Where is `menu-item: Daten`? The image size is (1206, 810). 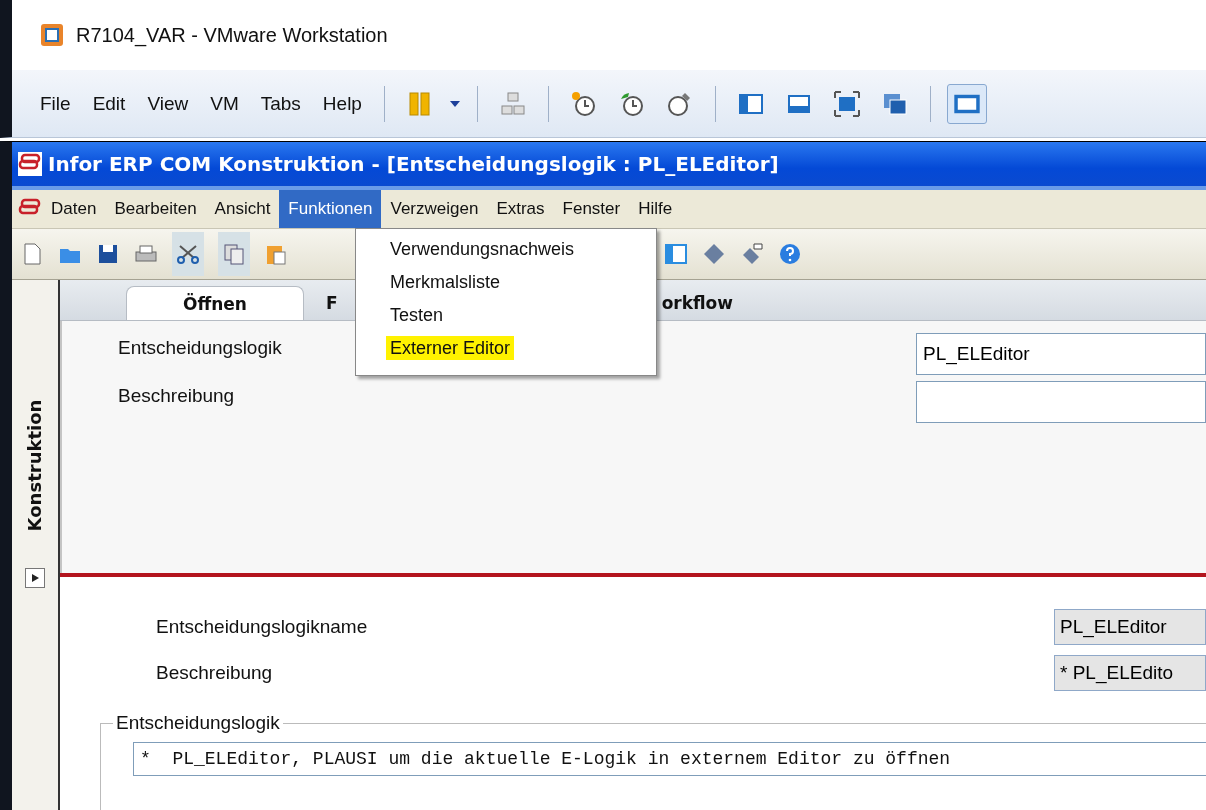
menu-item: Daten is located at coordinates (74, 209).